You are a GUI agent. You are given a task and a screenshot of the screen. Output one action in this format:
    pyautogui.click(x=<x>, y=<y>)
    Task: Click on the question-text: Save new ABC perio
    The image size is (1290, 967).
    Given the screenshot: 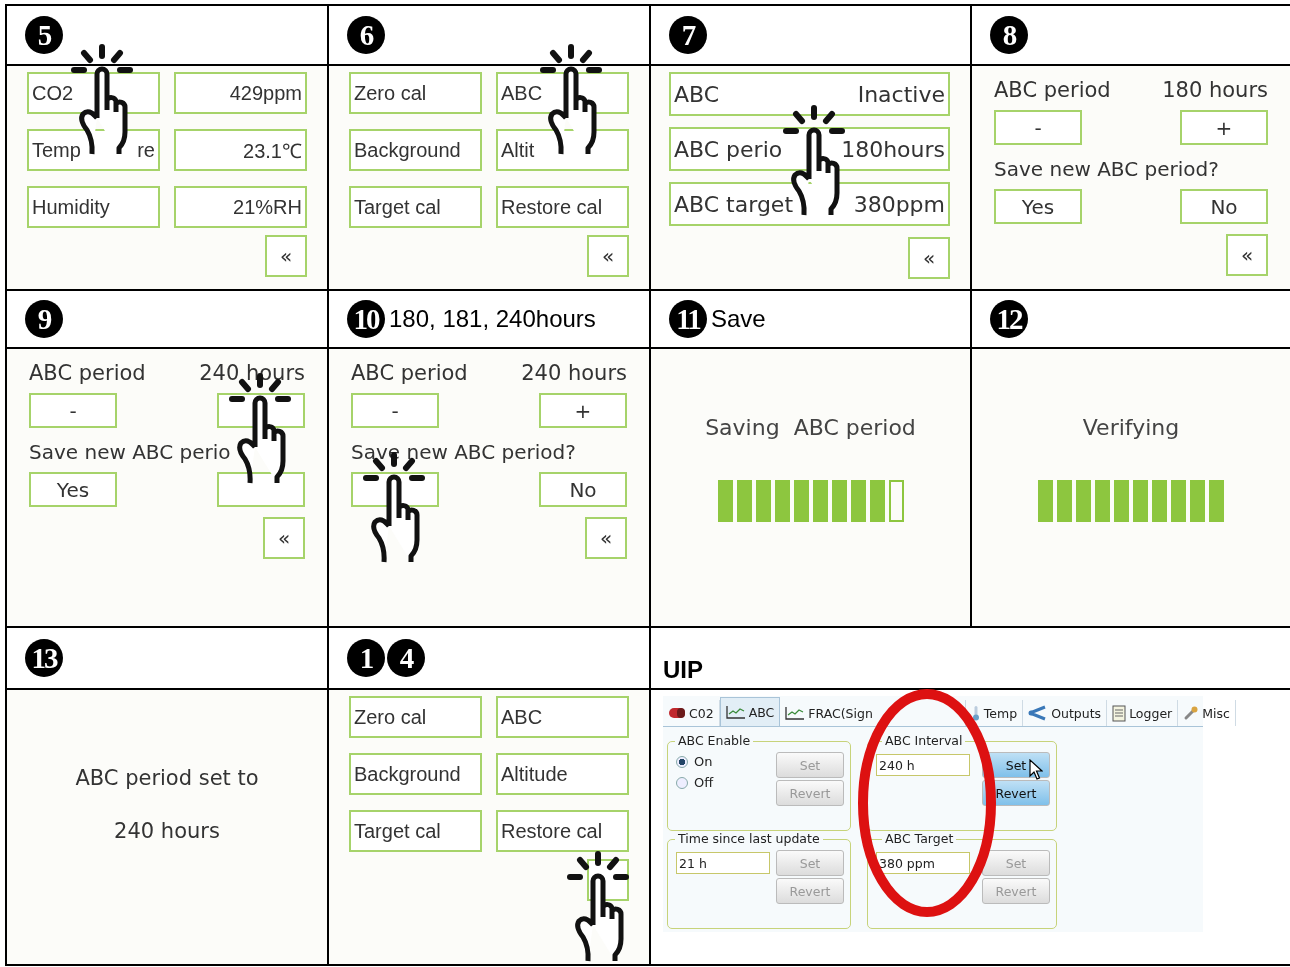 What is the action you would take?
    pyautogui.click(x=130, y=452)
    